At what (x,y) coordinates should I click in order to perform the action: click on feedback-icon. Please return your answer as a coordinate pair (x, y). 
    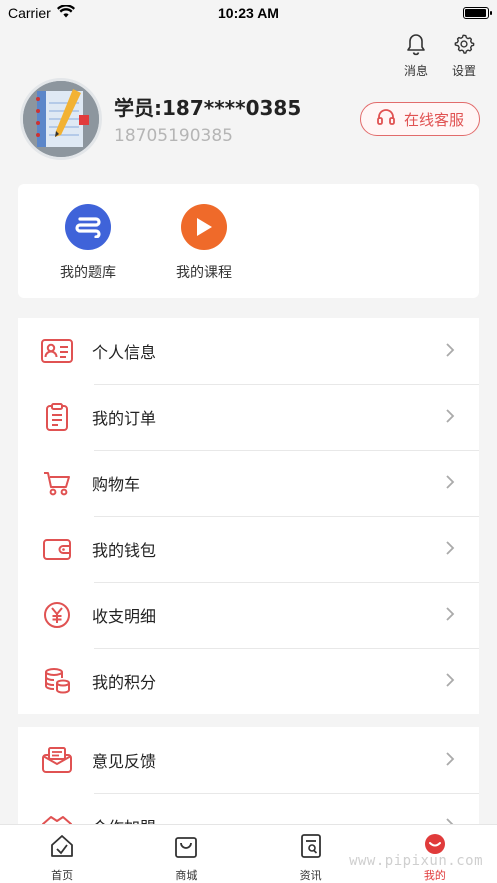
    Looking at the image, I should click on (57, 760).